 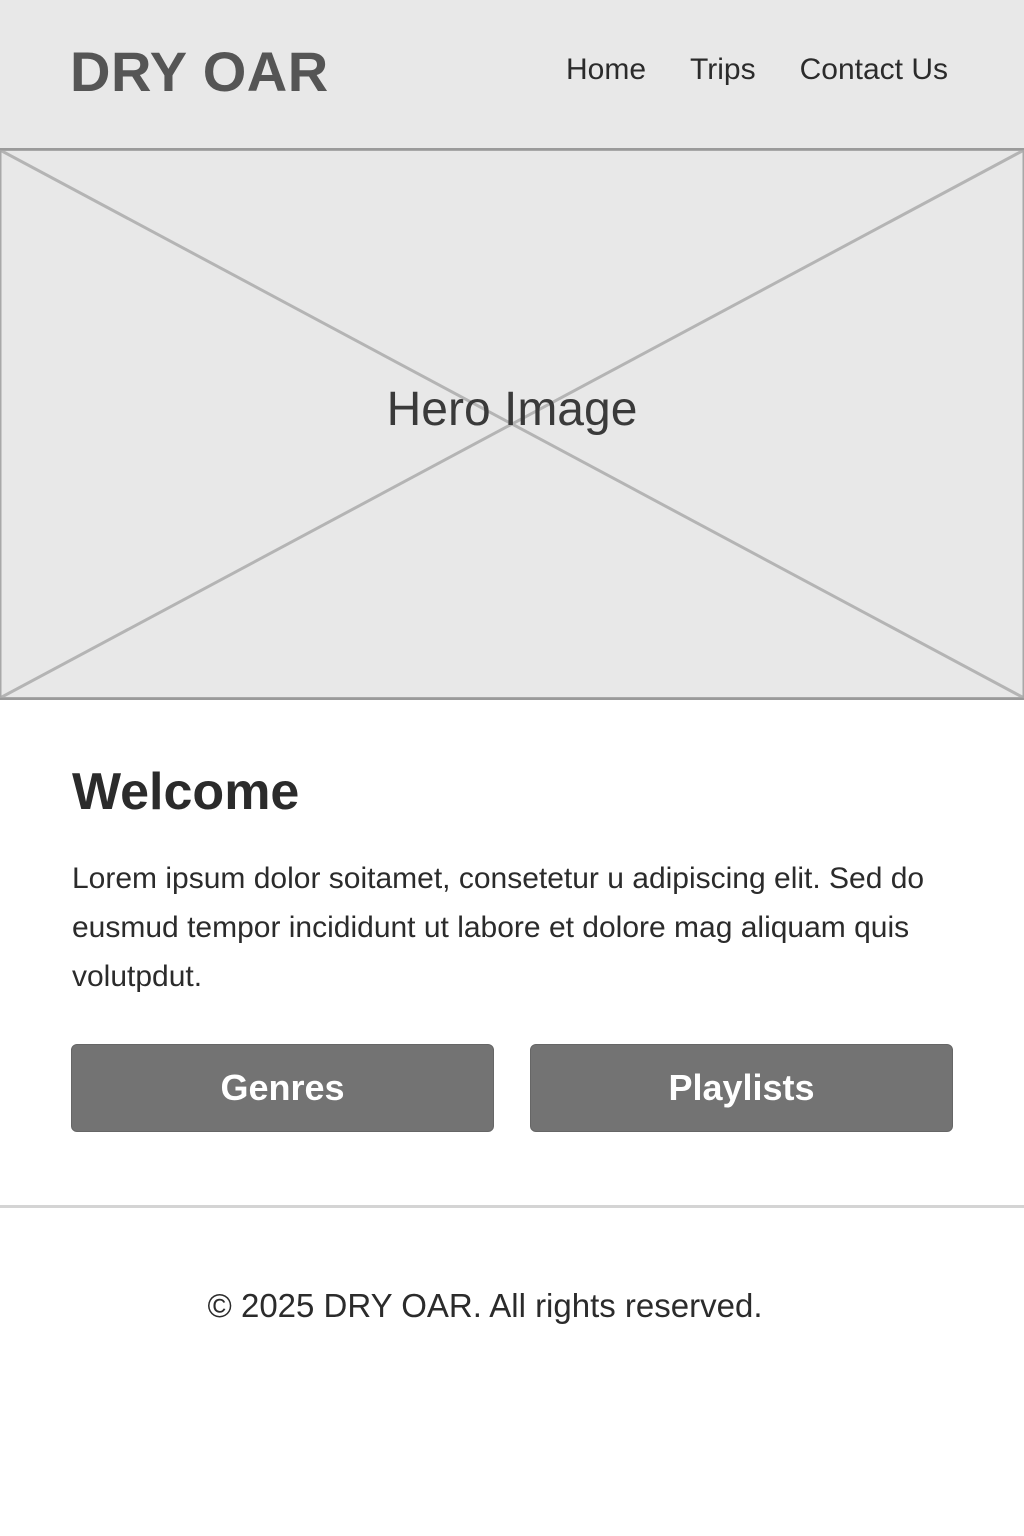 What do you see at coordinates (199, 72) in the screenshot?
I see `site-logo: DRY OAR` at bounding box center [199, 72].